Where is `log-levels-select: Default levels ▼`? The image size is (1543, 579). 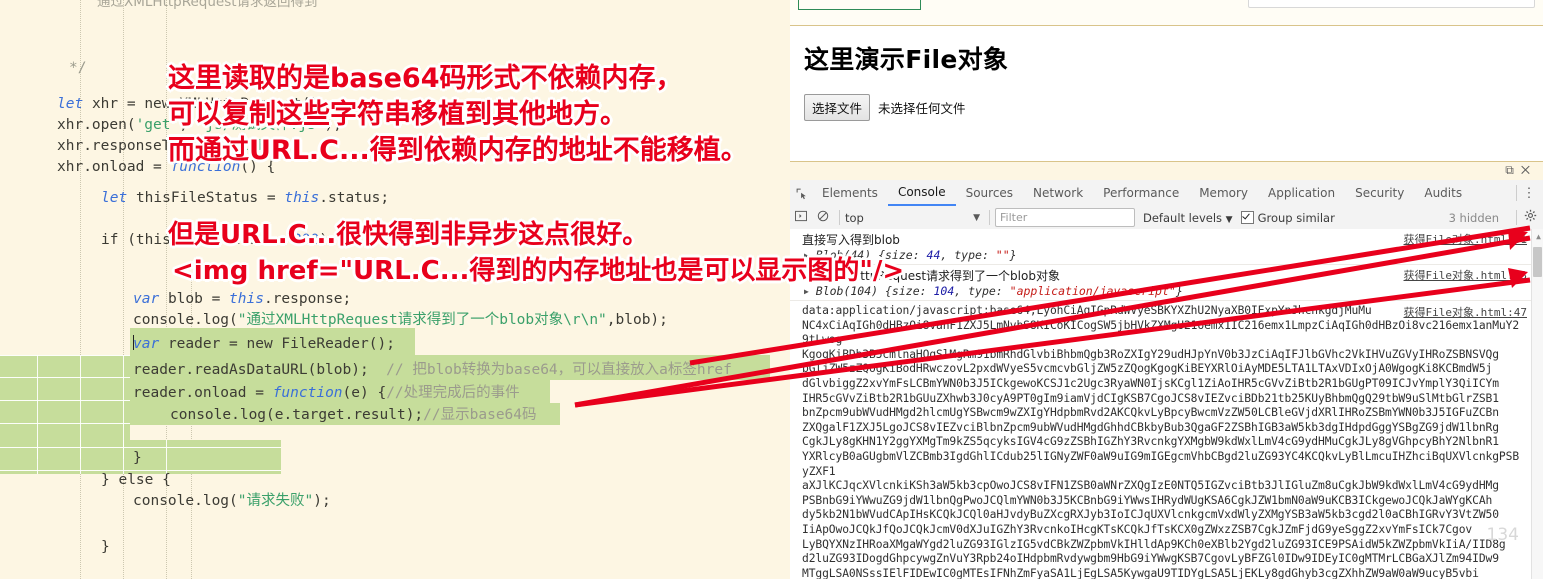
log-levels-select: Default levels ▼ is located at coordinates (1188, 218).